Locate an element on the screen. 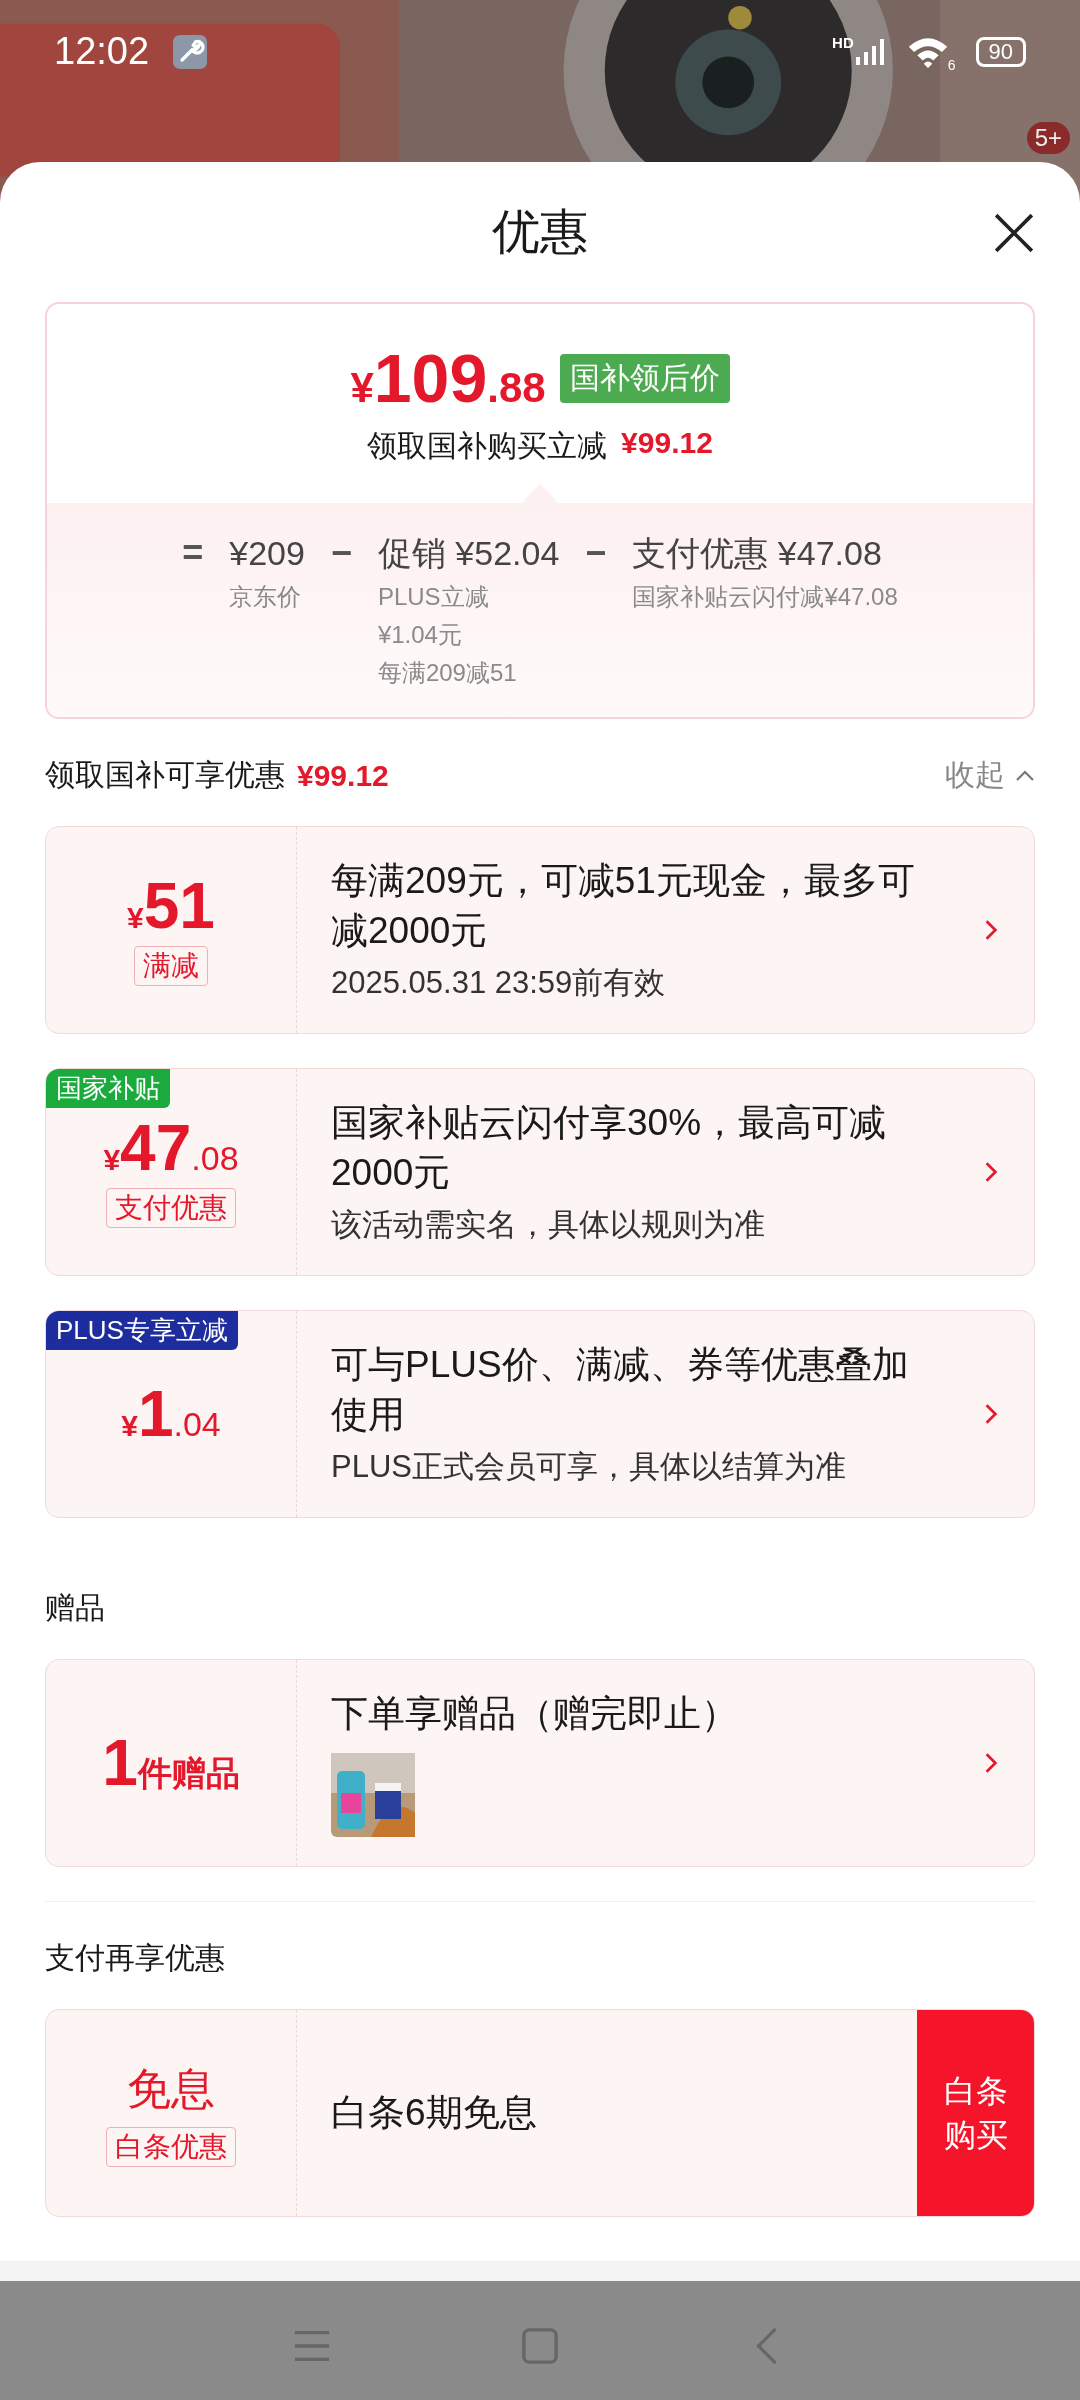 This screenshot has width=1080, height=2400. section-title: 赠品 is located at coordinates (75, 1608).